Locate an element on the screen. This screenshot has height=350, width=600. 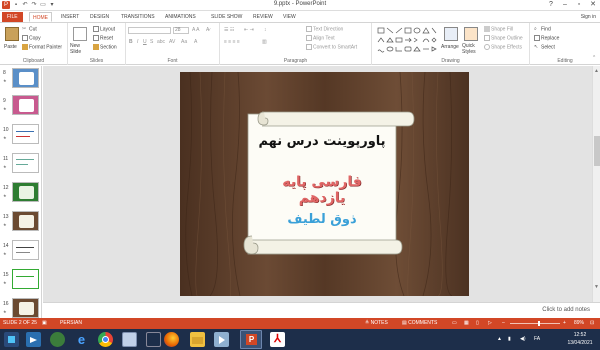
language-indicator: PERSIAN is located at coordinates (71, 323).